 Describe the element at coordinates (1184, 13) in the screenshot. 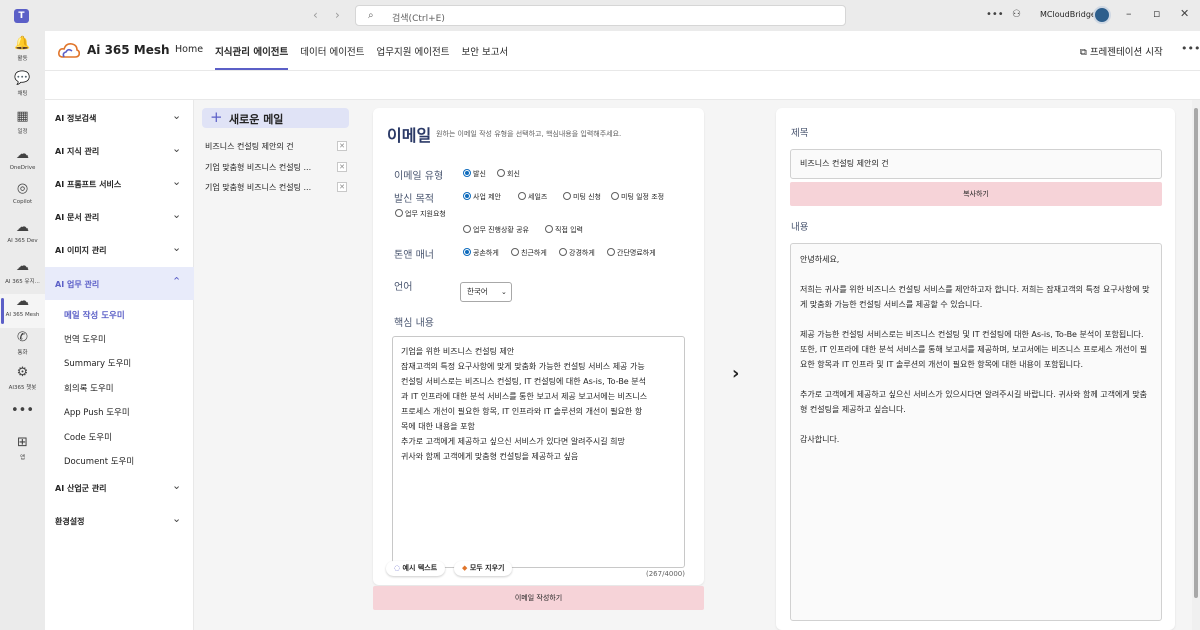

I see `close-icon: ✕` at that location.